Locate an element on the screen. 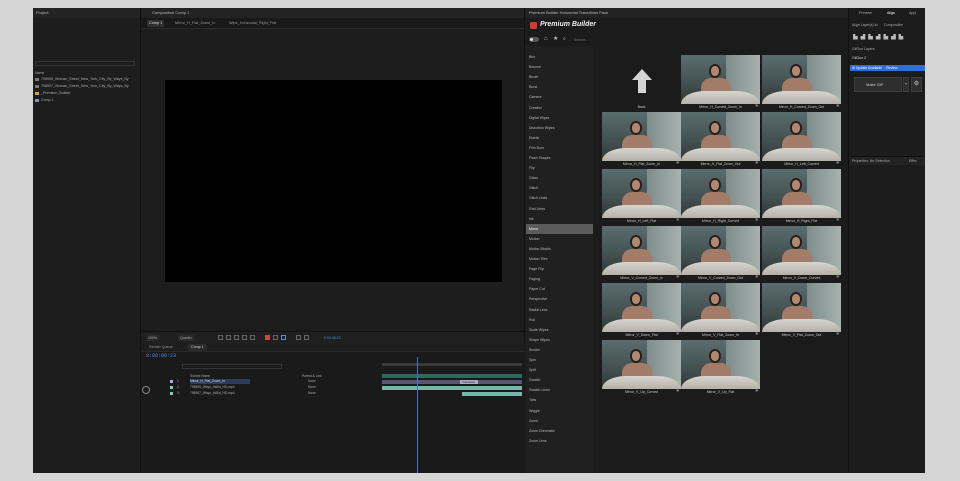 The image size is (960, 481). category-item: Radial Lens is located at coordinates (559, 310).